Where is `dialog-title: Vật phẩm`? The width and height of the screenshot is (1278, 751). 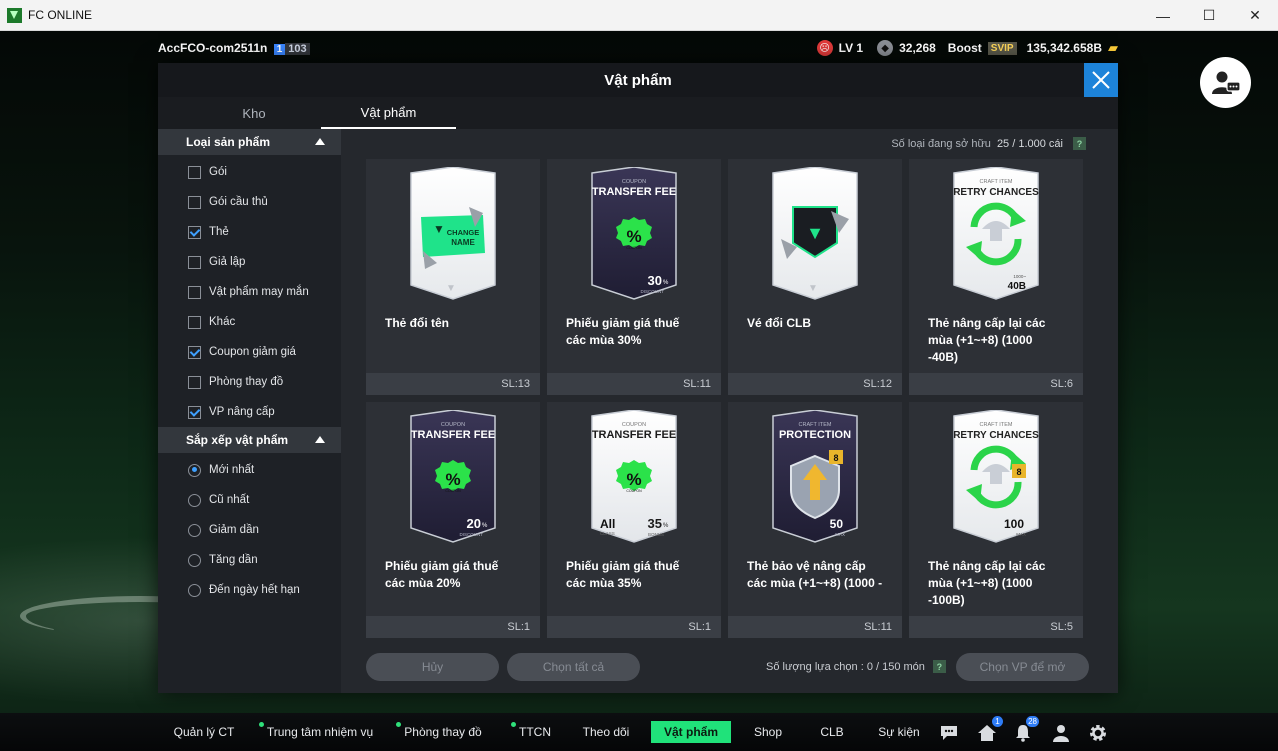
dialog-title: Vật phẩm is located at coordinates (638, 80).